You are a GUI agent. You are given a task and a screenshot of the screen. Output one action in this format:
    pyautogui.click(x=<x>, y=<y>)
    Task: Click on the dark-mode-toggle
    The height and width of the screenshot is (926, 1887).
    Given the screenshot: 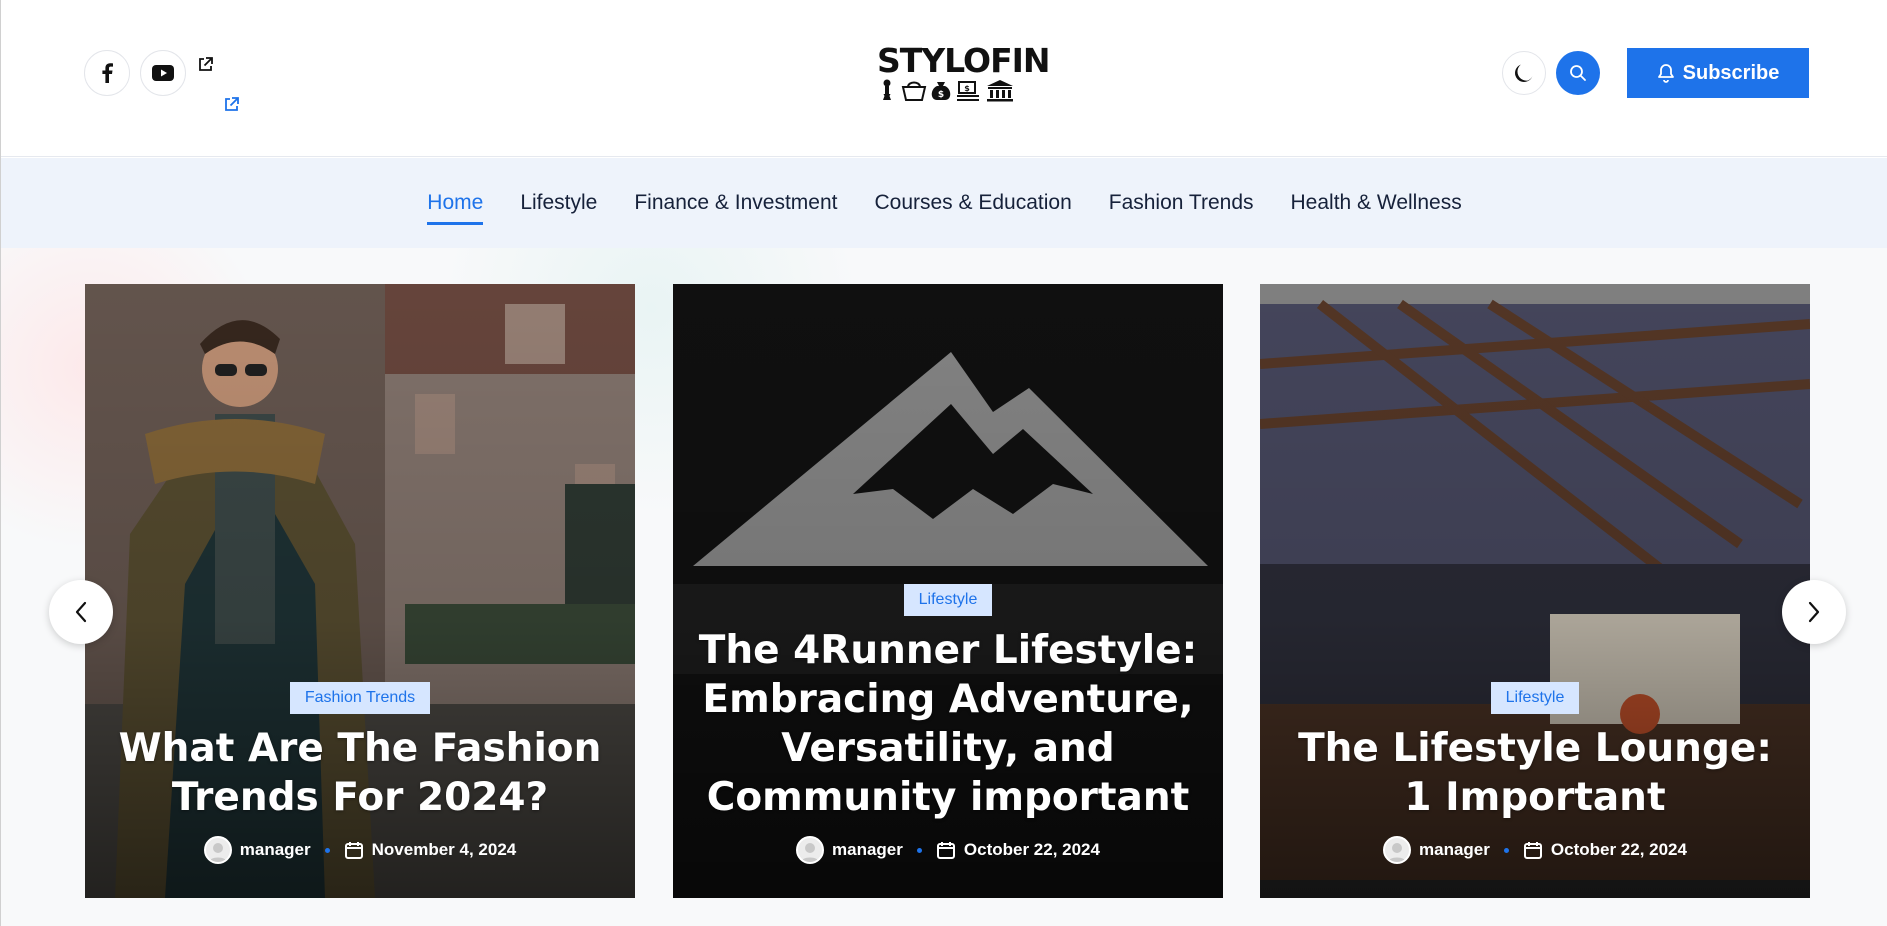 What is the action you would take?
    pyautogui.click(x=1524, y=73)
    